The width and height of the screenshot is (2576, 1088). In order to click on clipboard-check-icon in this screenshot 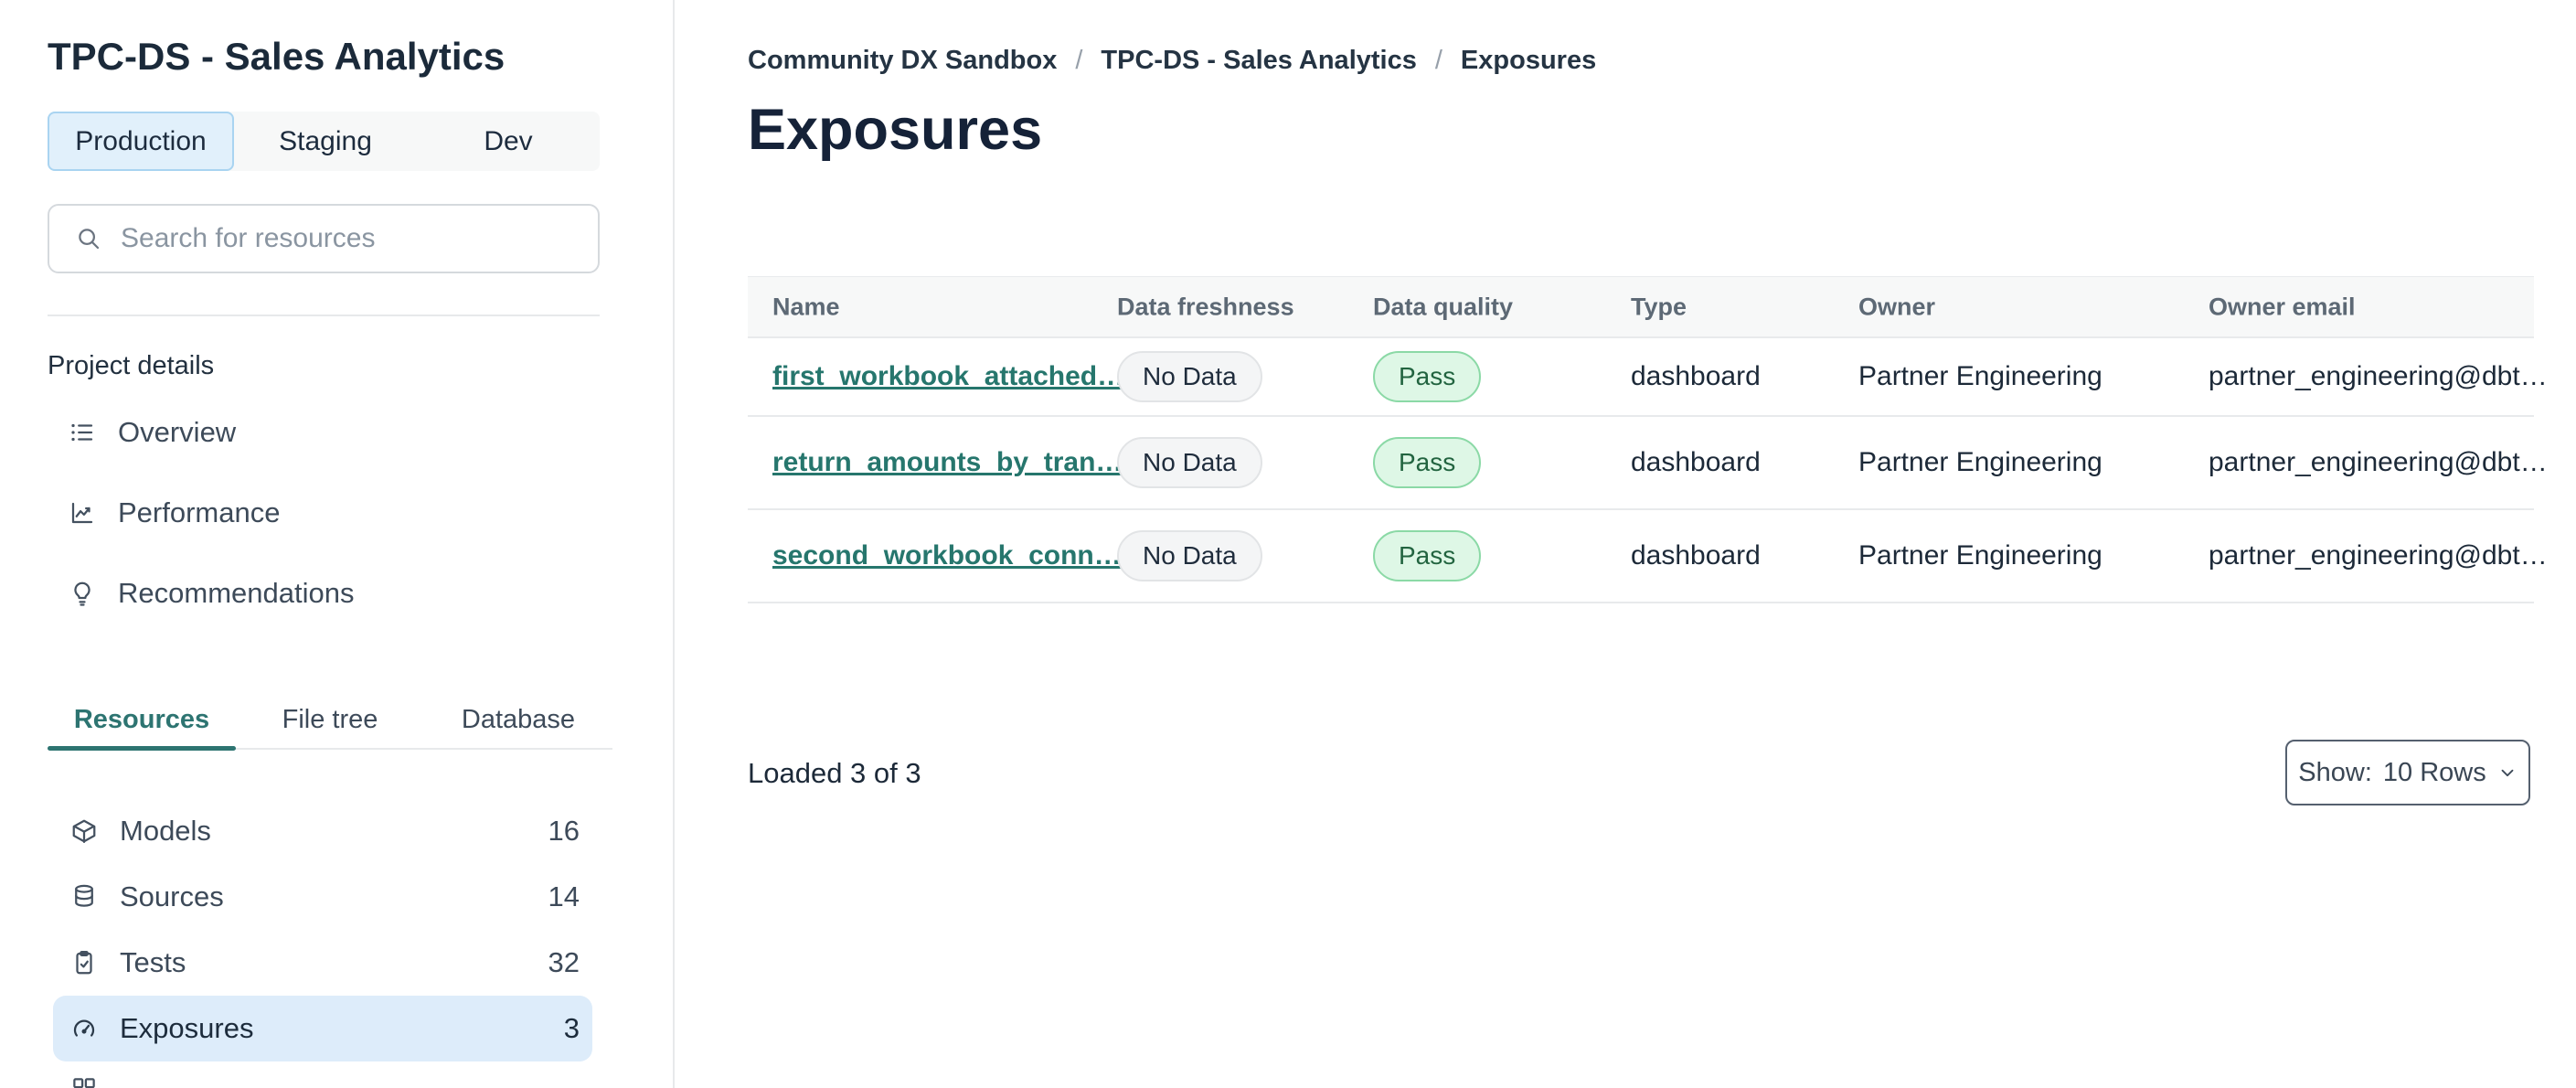, I will do `click(84, 963)`.